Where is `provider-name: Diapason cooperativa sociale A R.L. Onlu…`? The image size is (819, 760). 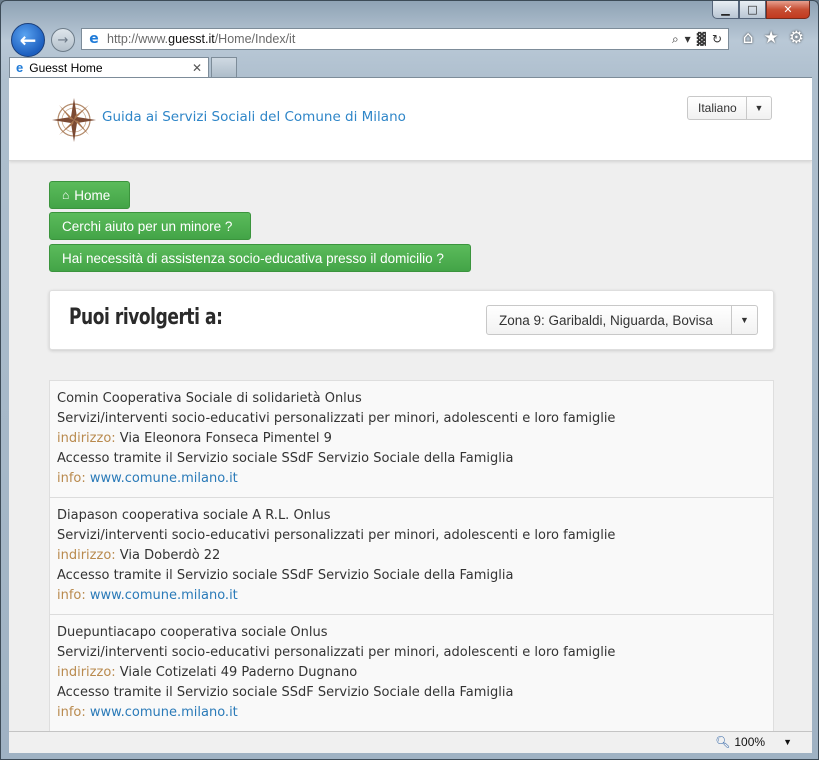
provider-name: Diapason cooperativa sociale A R.L. Onlu… is located at coordinates (194, 515).